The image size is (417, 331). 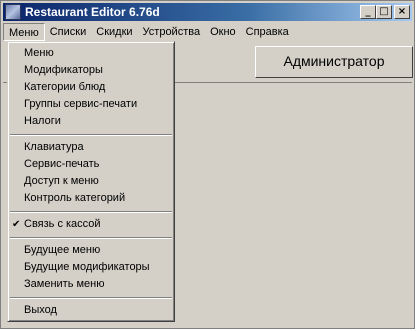 What do you see at coordinates (91, 121) in the screenshot?
I see `dropdown-item-taxes: Налоги` at bounding box center [91, 121].